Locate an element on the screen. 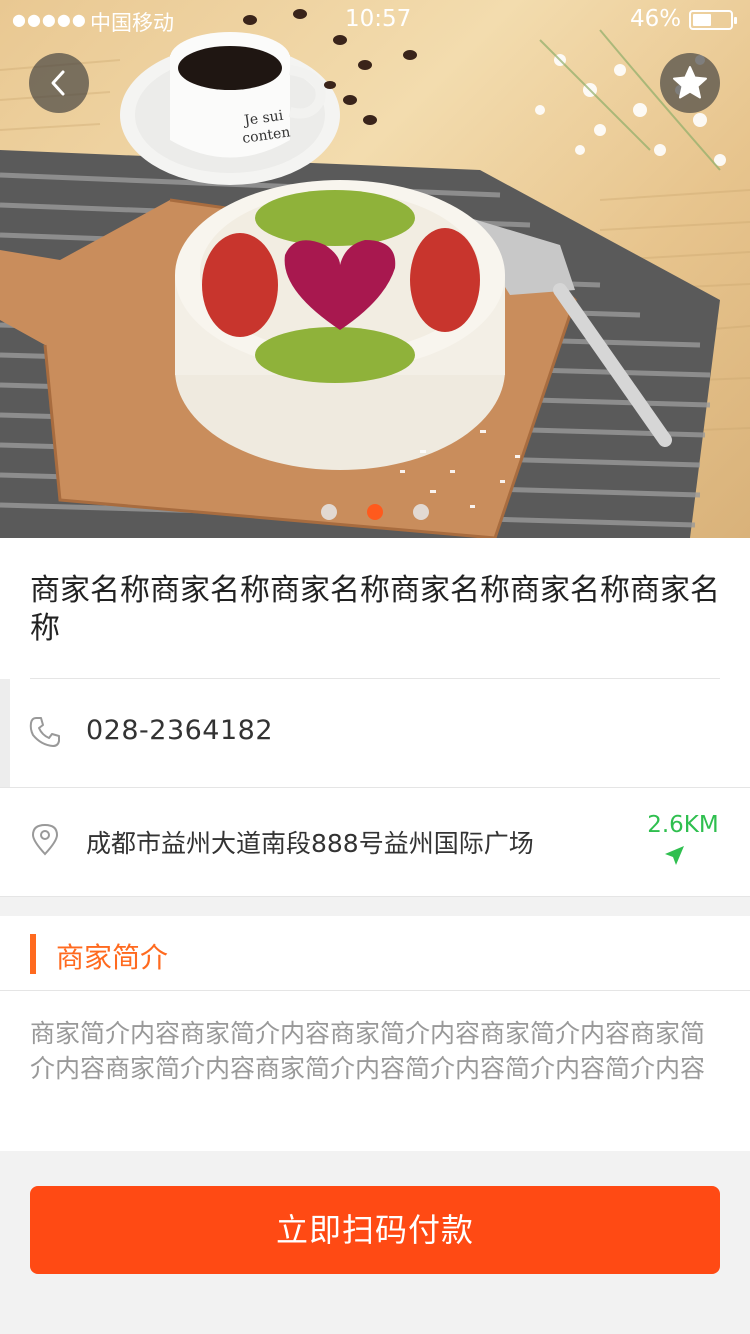 This screenshot has height=1334, width=750. row-marker is located at coordinates (5, 733).